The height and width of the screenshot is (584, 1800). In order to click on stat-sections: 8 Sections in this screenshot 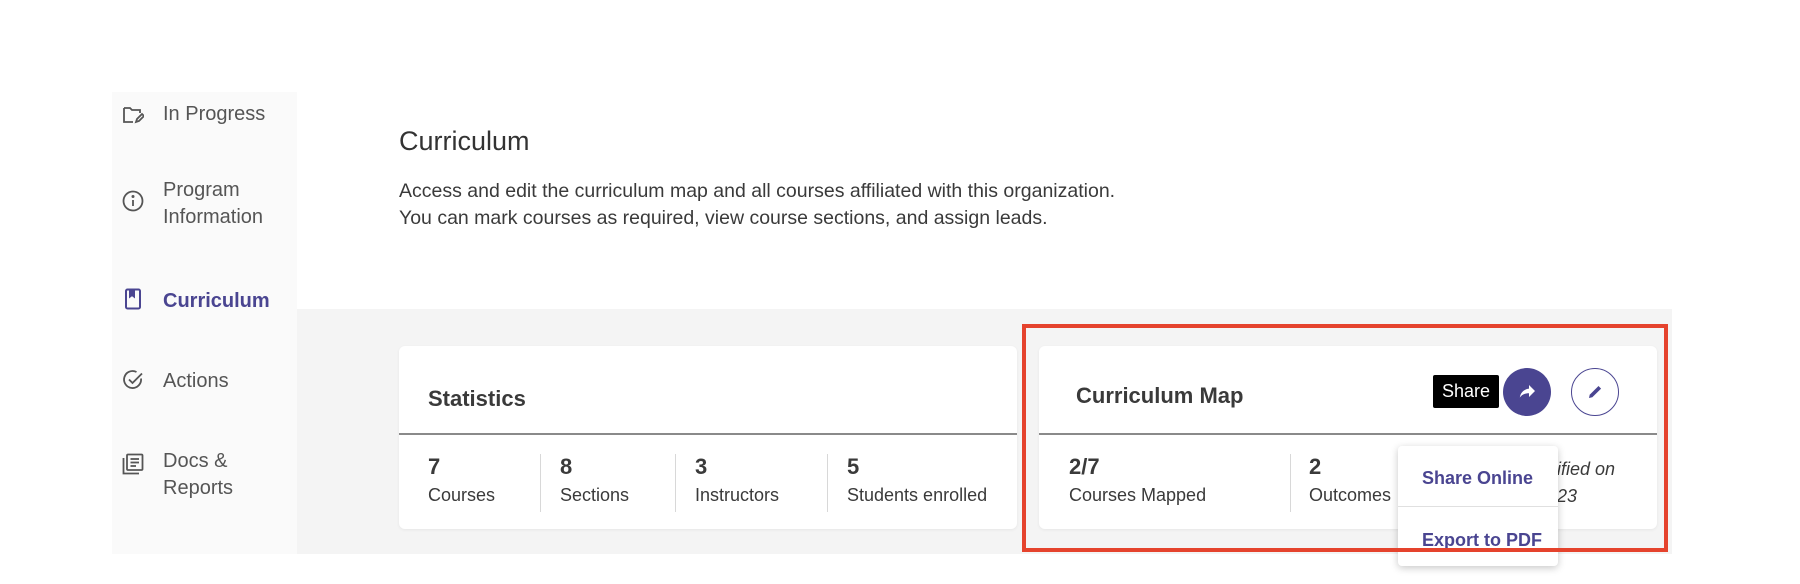, I will do `click(594, 480)`.